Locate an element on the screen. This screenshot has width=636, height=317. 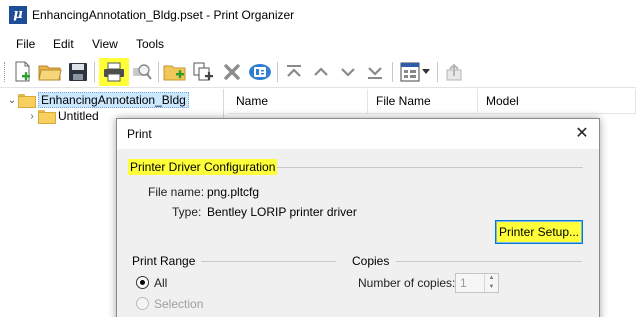
stepper-down-icon: ▼ is located at coordinates (491, 287).